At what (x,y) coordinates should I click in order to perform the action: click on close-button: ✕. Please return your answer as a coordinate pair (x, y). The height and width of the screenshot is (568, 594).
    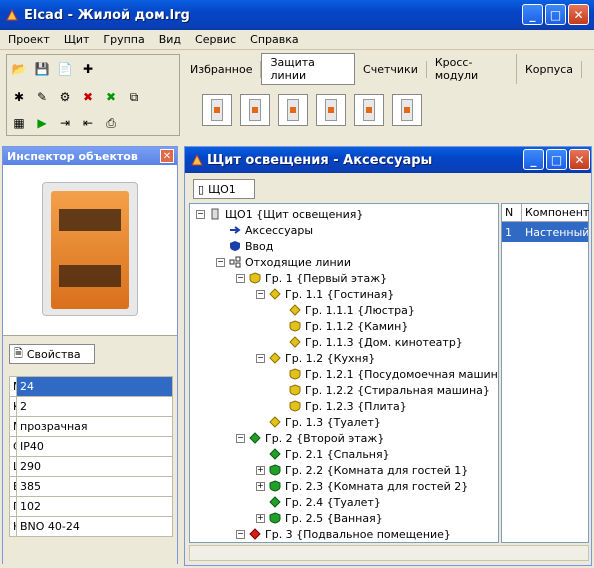
    Looking at the image, I should click on (578, 14).